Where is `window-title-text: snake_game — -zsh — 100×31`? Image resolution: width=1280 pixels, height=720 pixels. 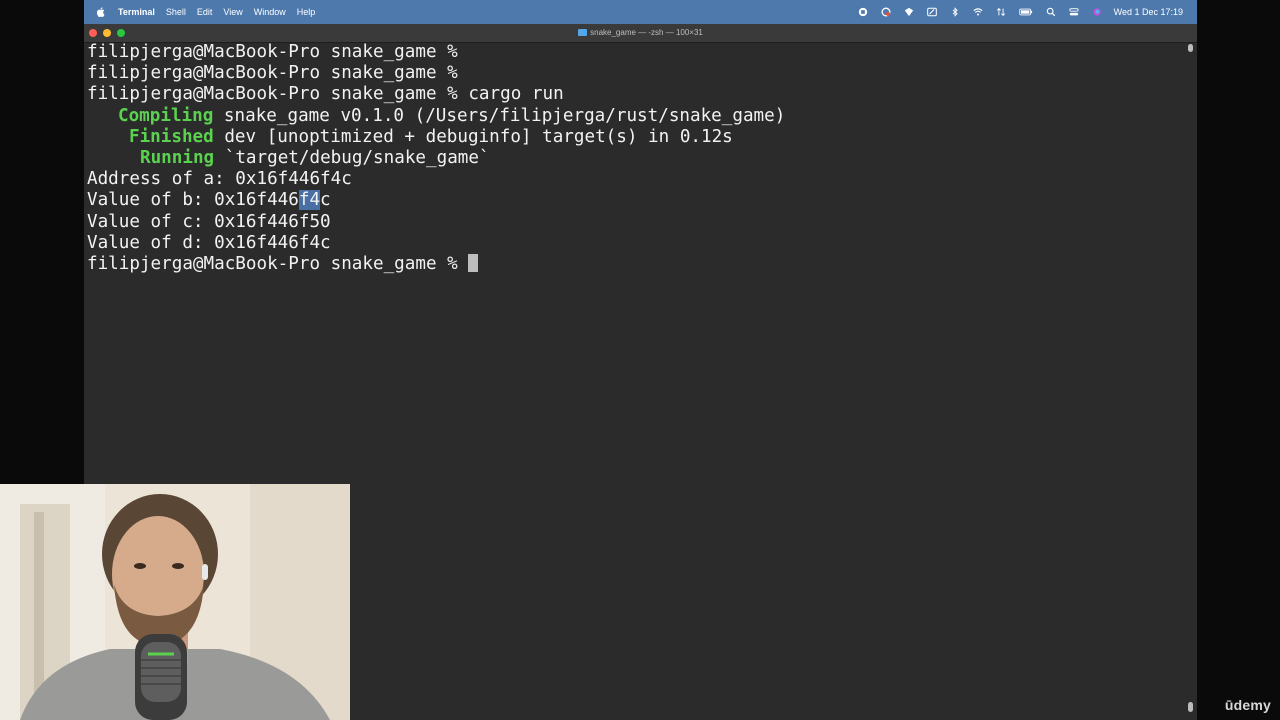
window-title-text: snake_game — -zsh — 100×31 is located at coordinates (646, 32).